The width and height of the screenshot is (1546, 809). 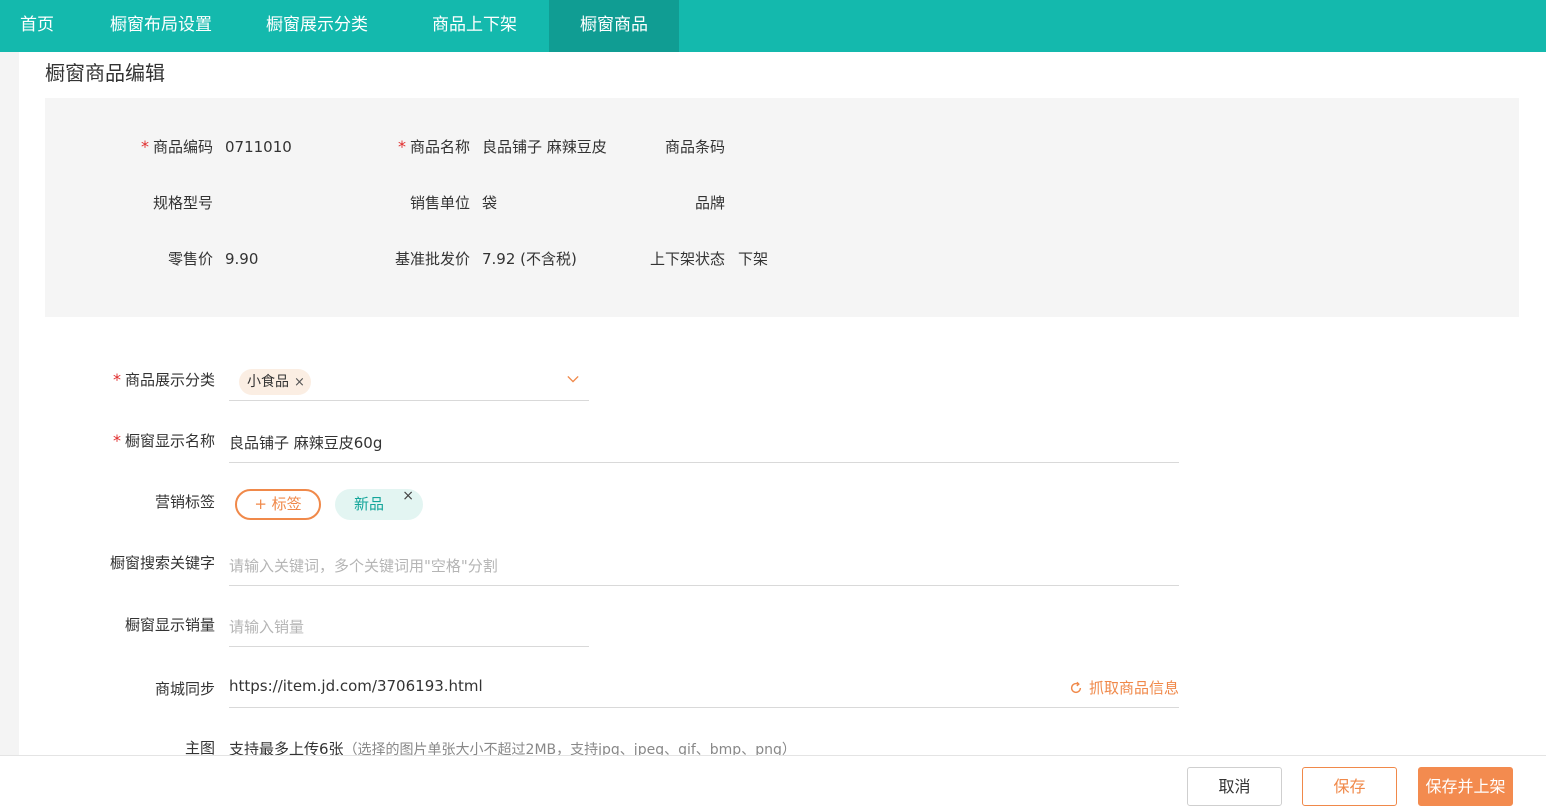 I want to click on sales-unit-label: 销售单位, so click(x=439, y=203).